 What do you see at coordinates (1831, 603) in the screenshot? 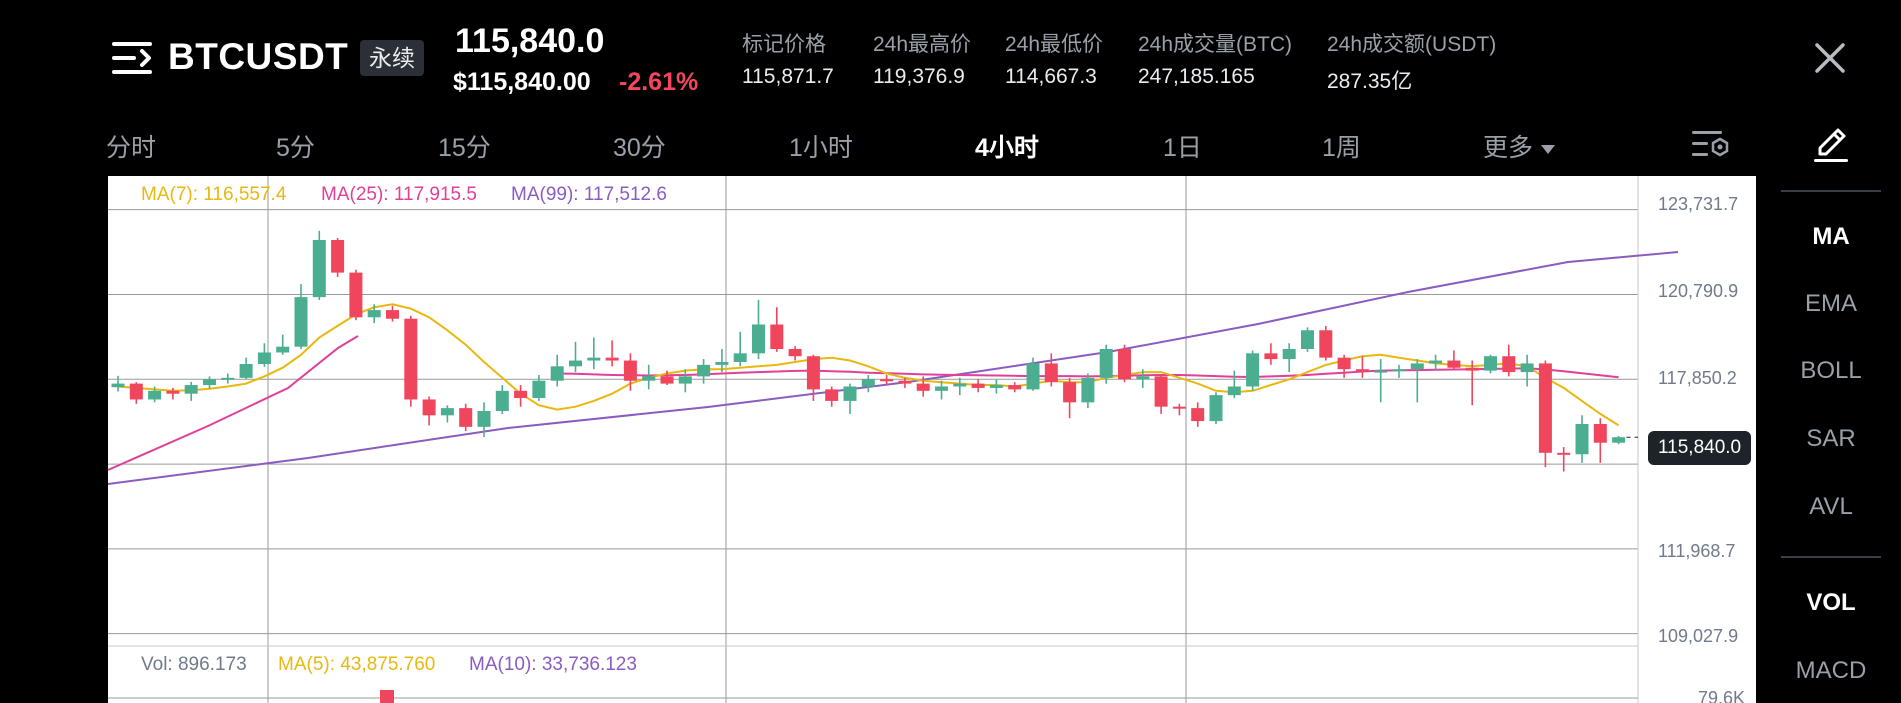
I see `indicator-vol: VOL` at bounding box center [1831, 603].